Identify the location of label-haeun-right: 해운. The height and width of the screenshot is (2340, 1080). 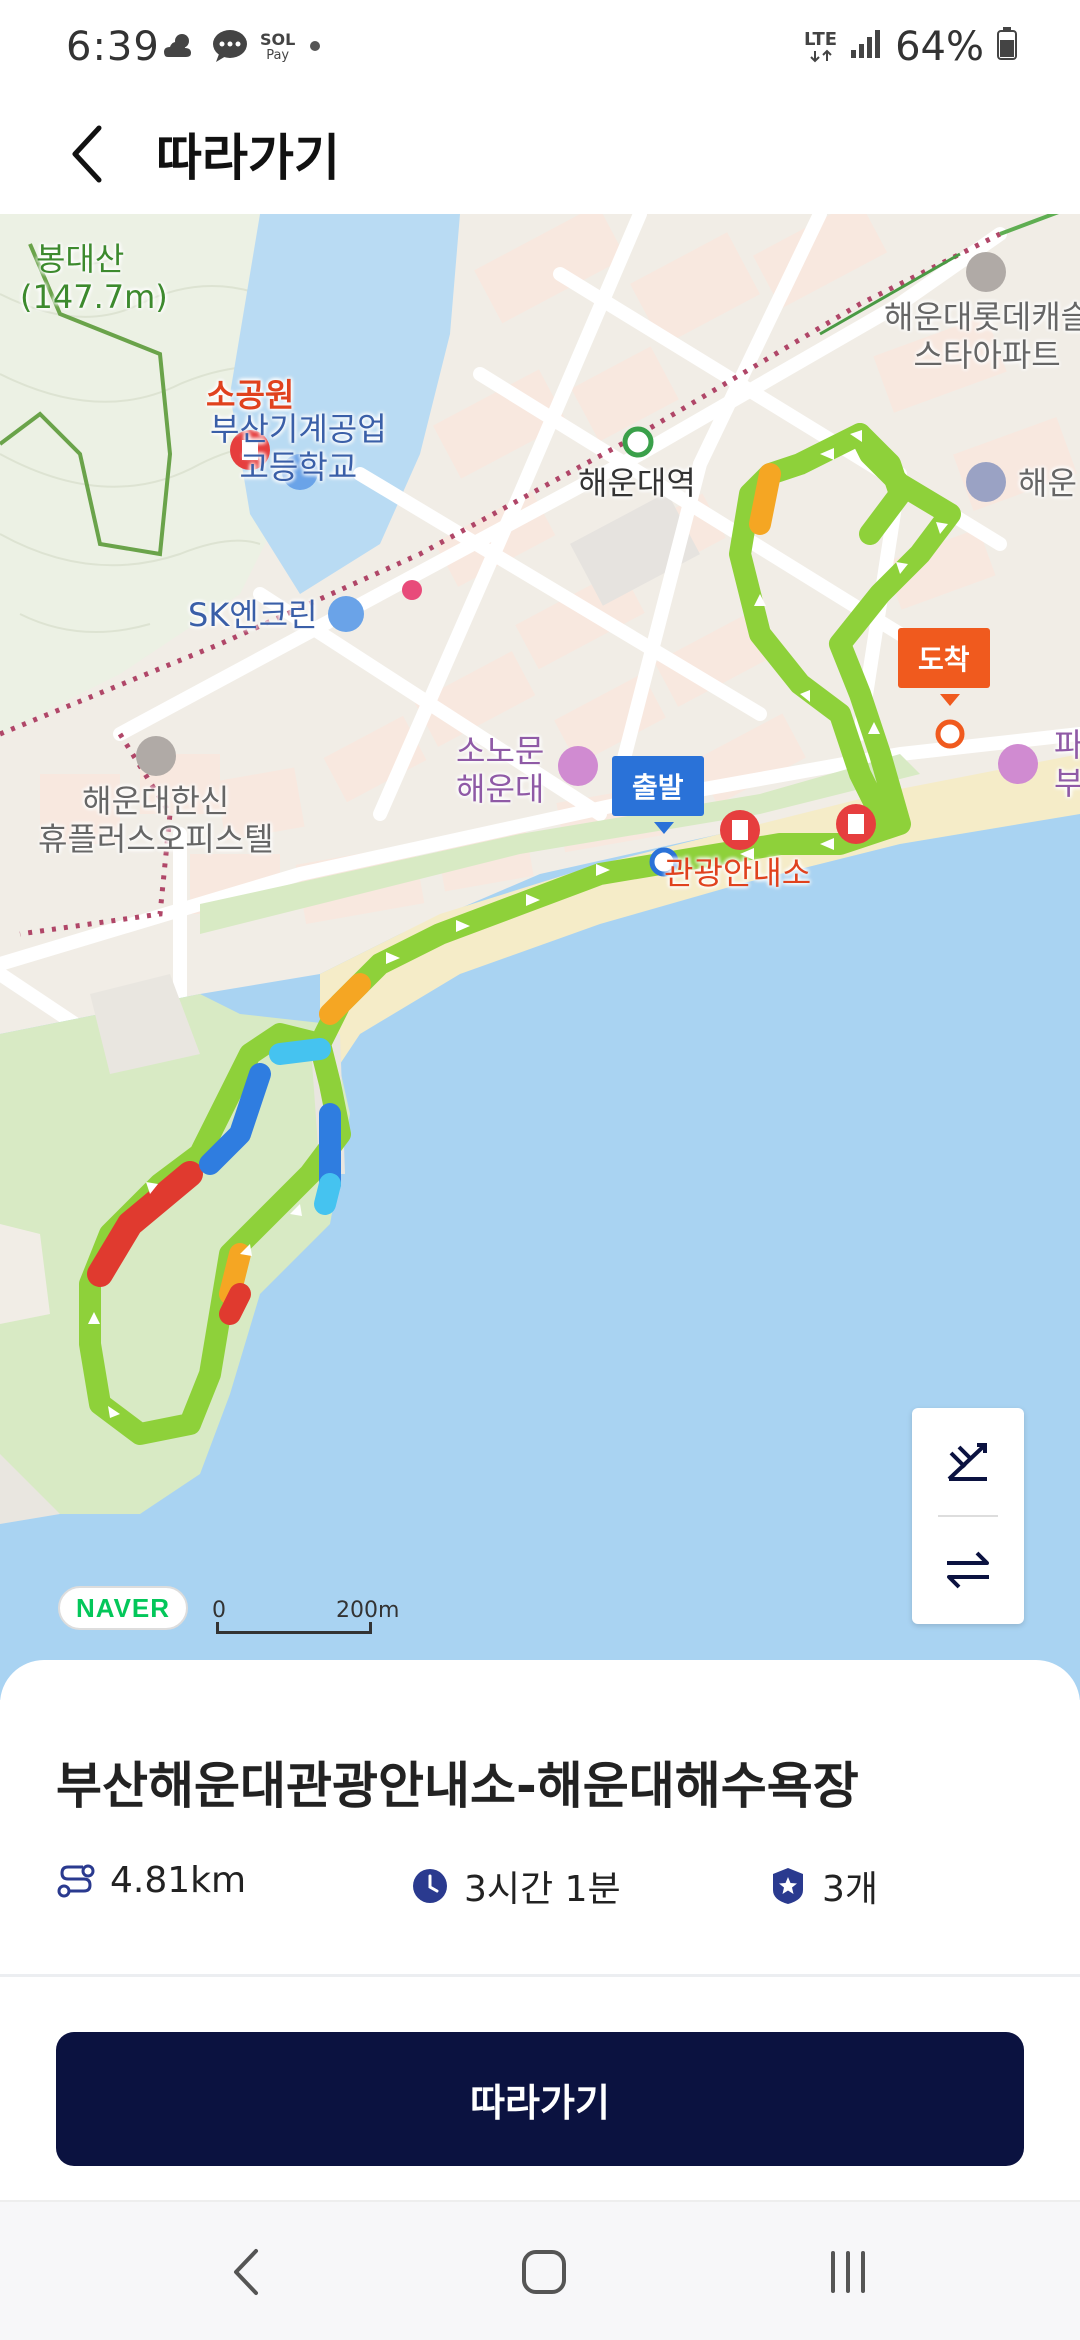
(1047, 483).